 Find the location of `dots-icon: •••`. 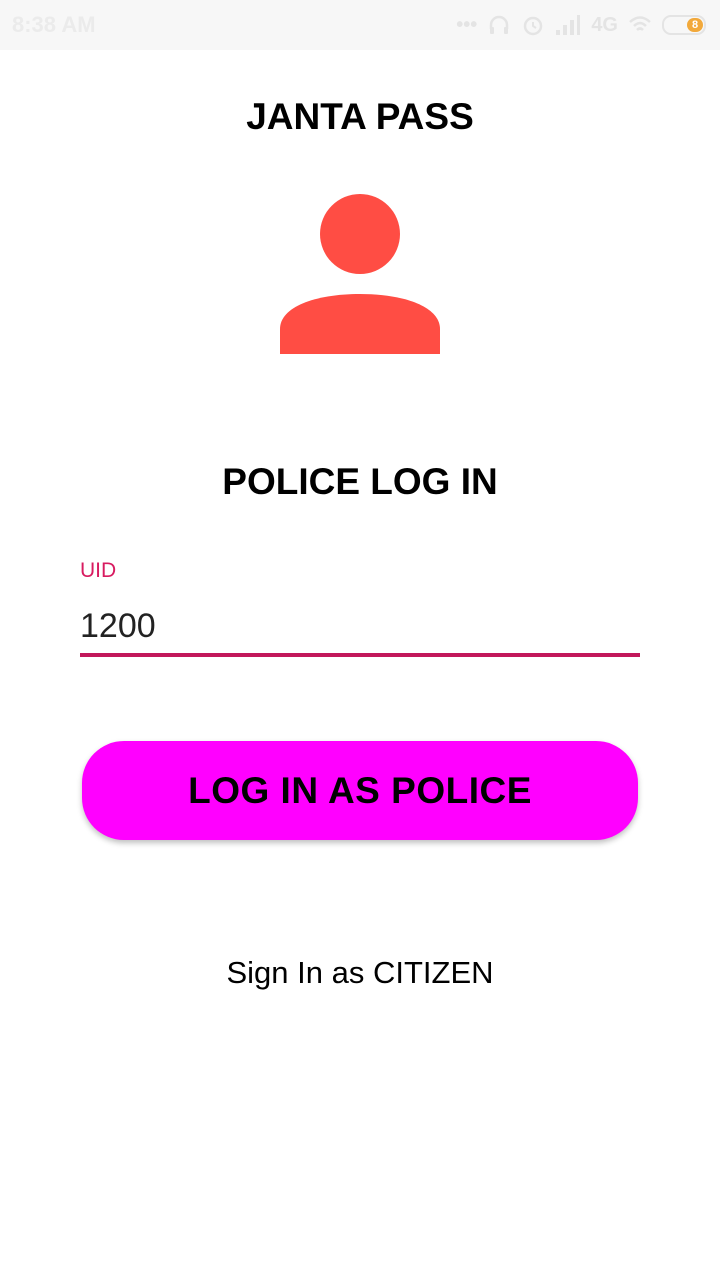

dots-icon: ••• is located at coordinates (467, 24).